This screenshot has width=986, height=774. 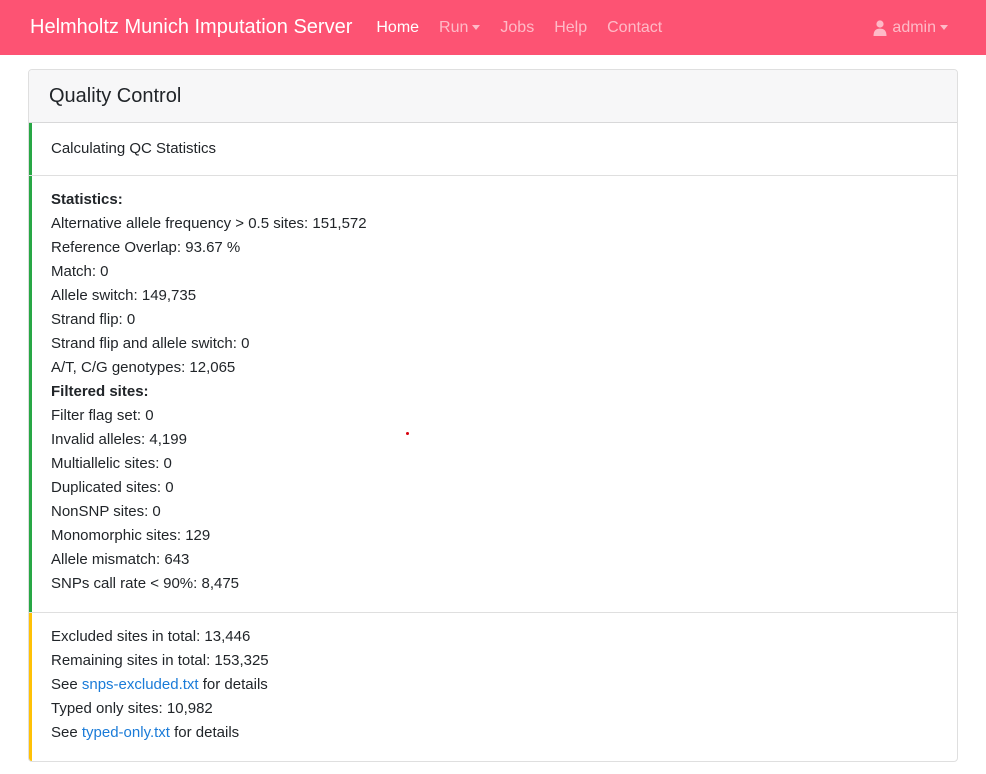 I want to click on mouse-cursor-dot, so click(x=407, y=433).